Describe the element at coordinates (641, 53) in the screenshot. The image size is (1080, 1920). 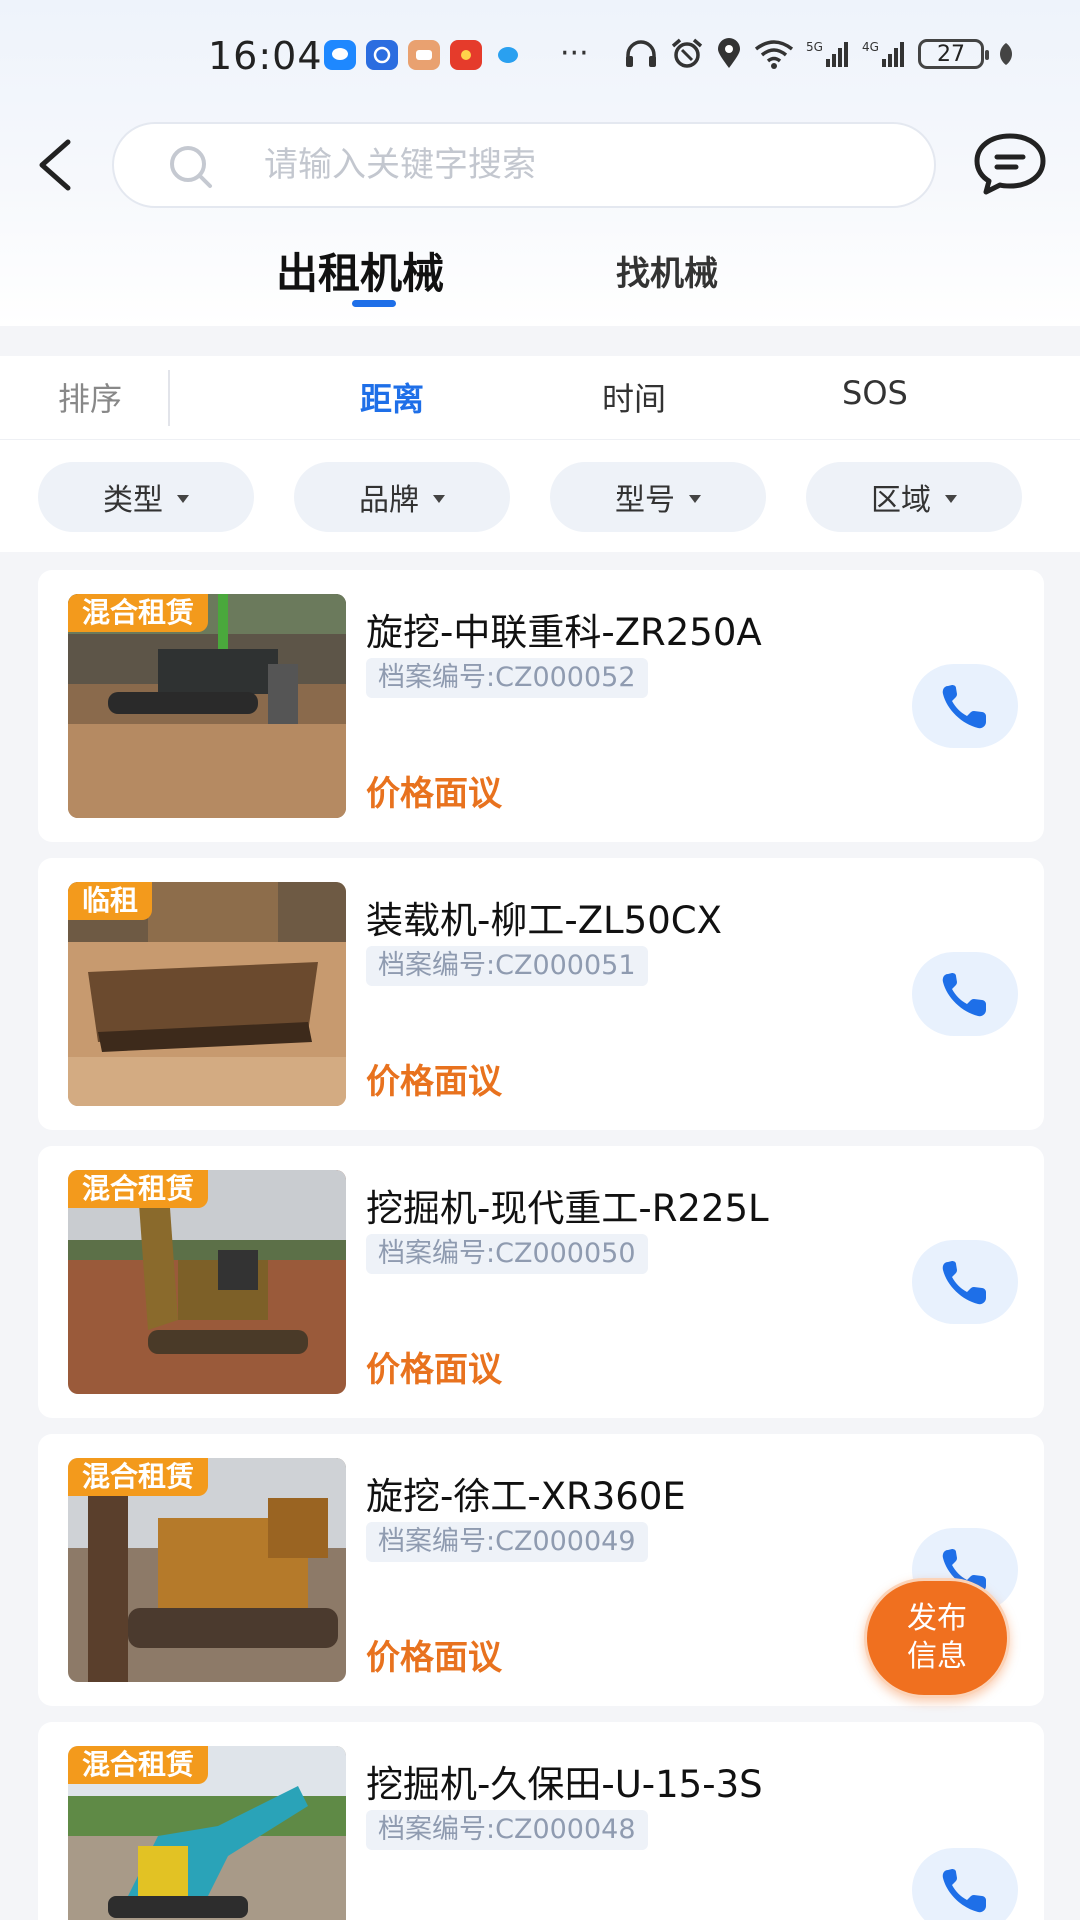
I see `headphones-icon` at that location.